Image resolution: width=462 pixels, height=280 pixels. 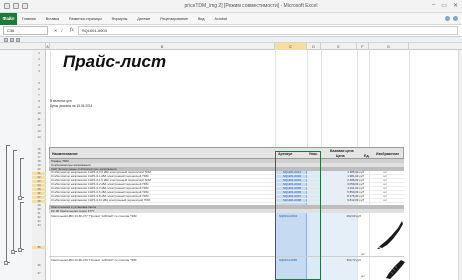 What do you see at coordinates (39, 89) in the screenshot?
I see `row-header: 6` at bounding box center [39, 89].